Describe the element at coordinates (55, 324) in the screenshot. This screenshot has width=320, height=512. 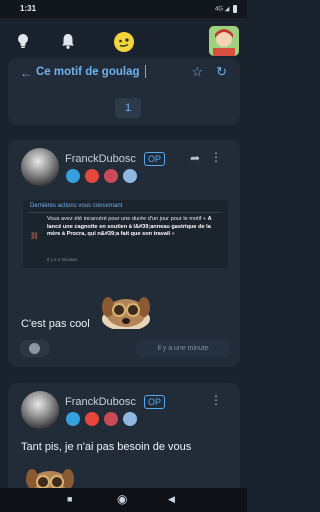
I see `post-text: C'est pas cool` at that location.